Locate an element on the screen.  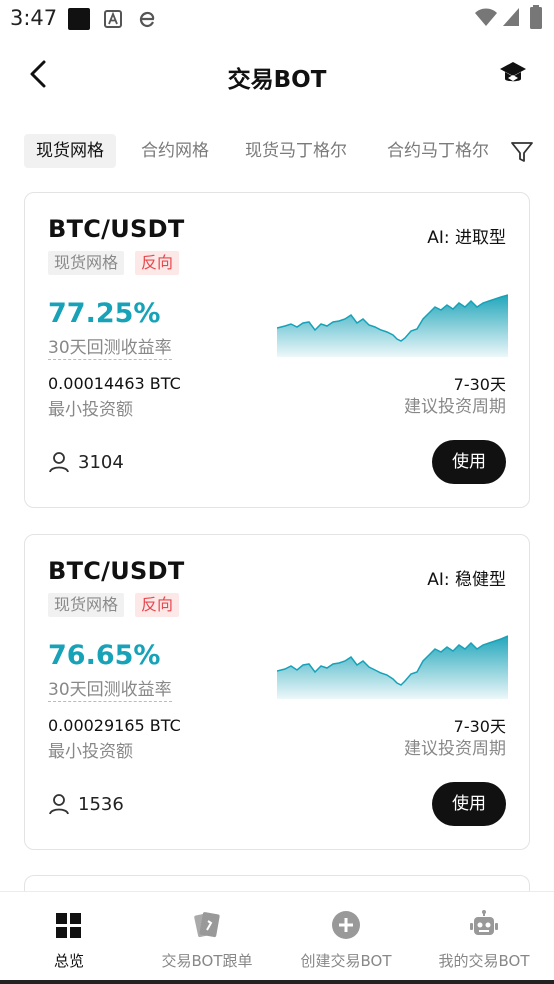
user-count: 1536 is located at coordinates (101, 804).